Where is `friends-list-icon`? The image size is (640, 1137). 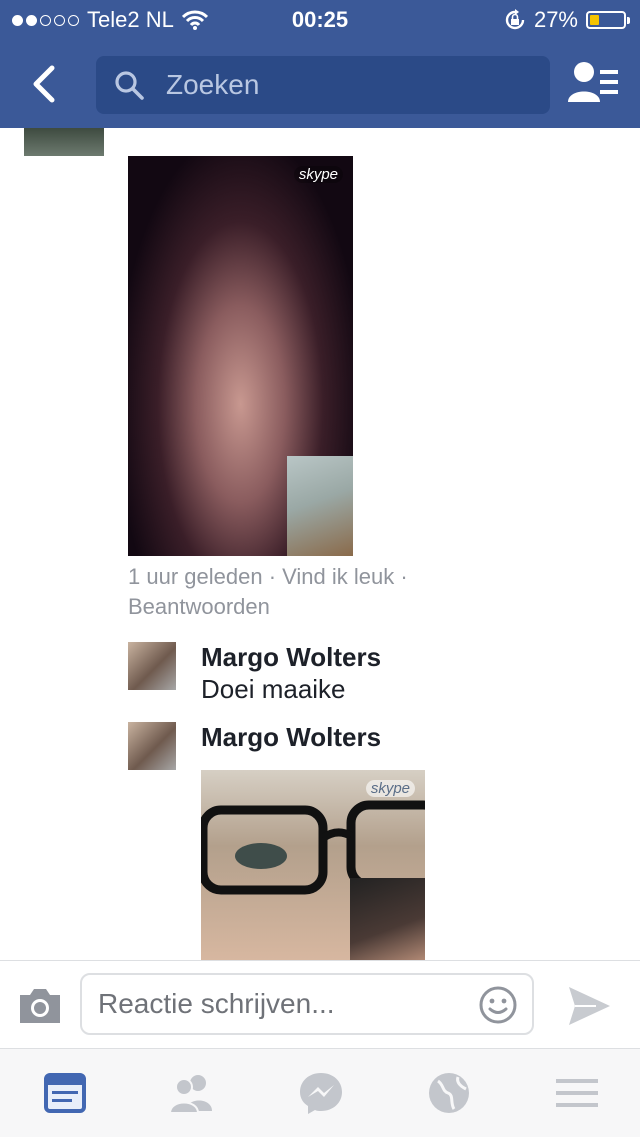
friends-list-icon is located at coordinates (593, 83).